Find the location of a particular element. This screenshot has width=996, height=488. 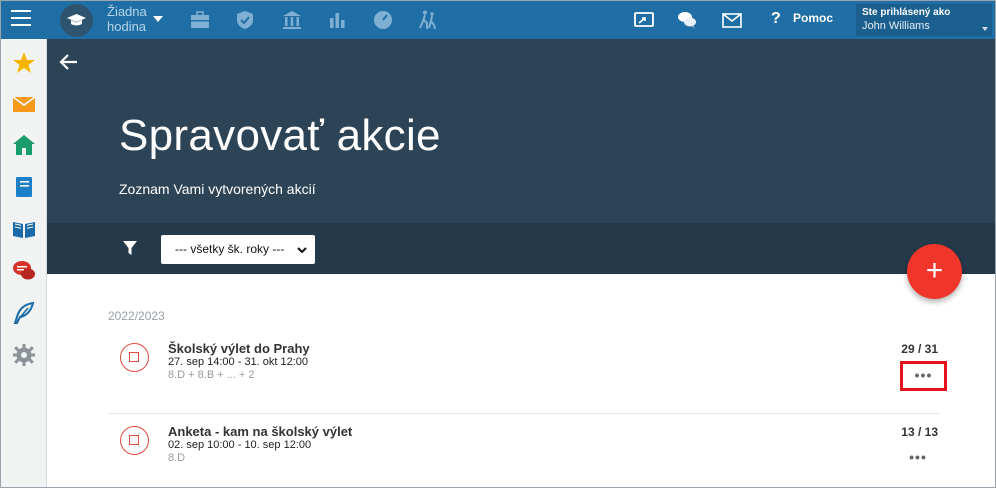

lesson-selector-label: Žiadna hodina is located at coordinates (130, 19).